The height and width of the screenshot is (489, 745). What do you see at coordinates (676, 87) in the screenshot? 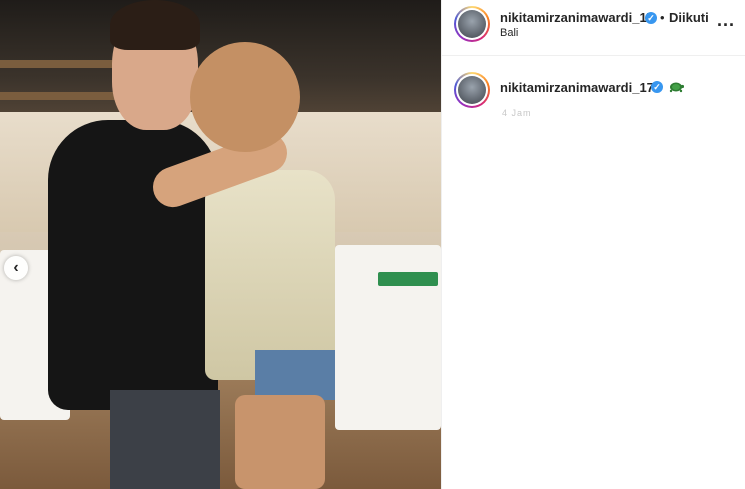
I see `turtle-emoji-icon` at bounding box center [676, 87].